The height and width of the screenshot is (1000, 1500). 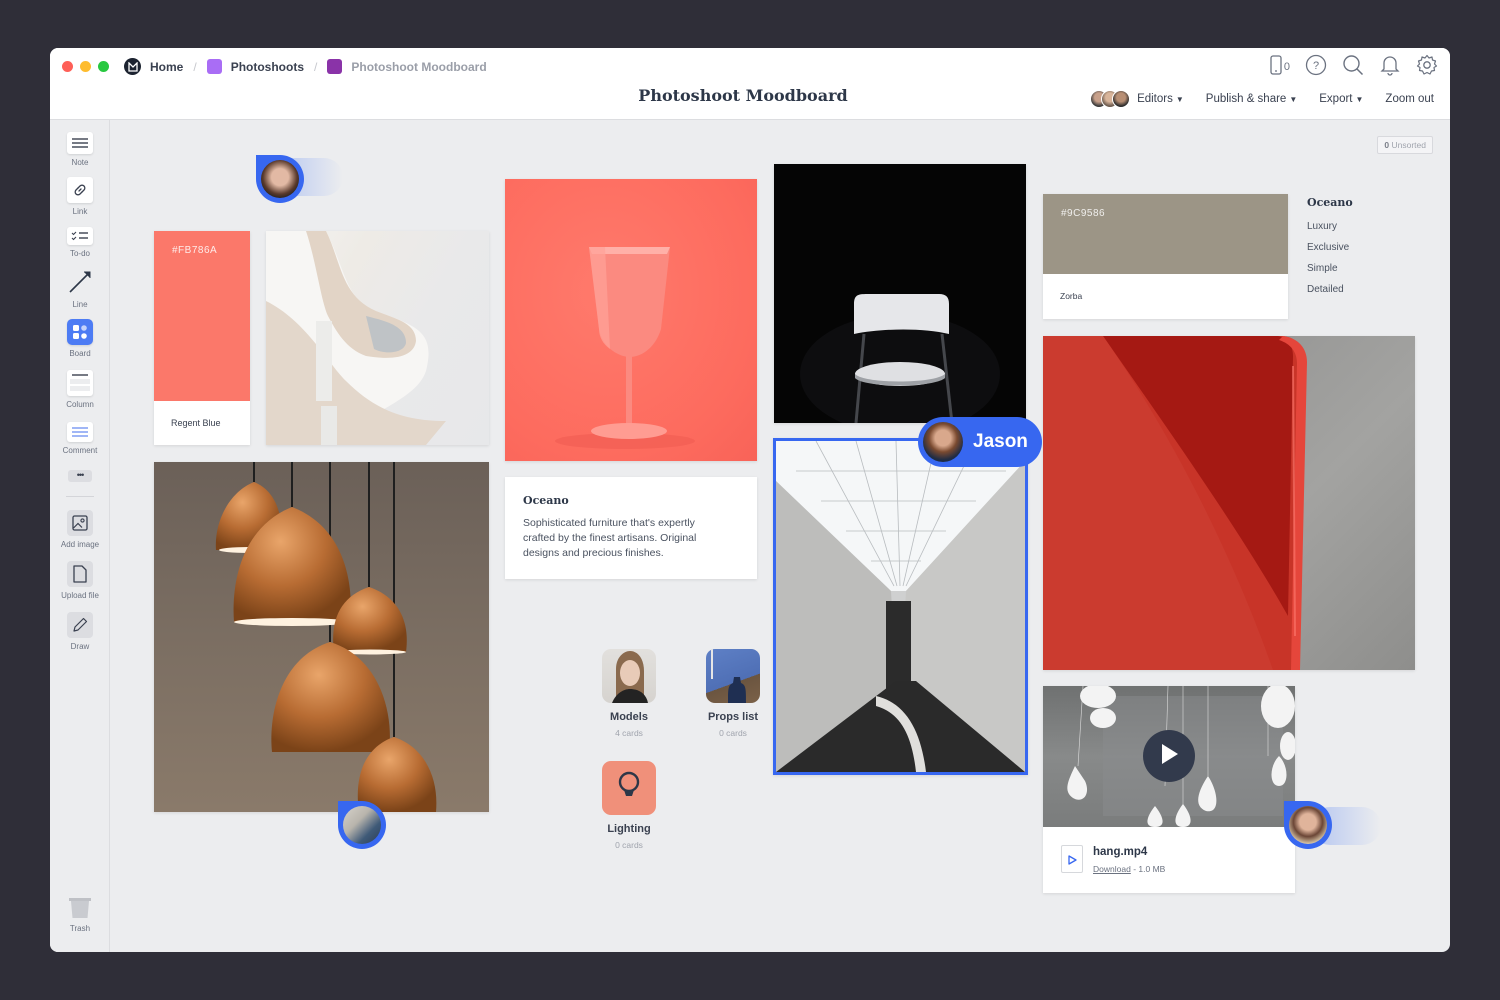 I want to click on mobile-device-icon, so click(x=1276, y=67).